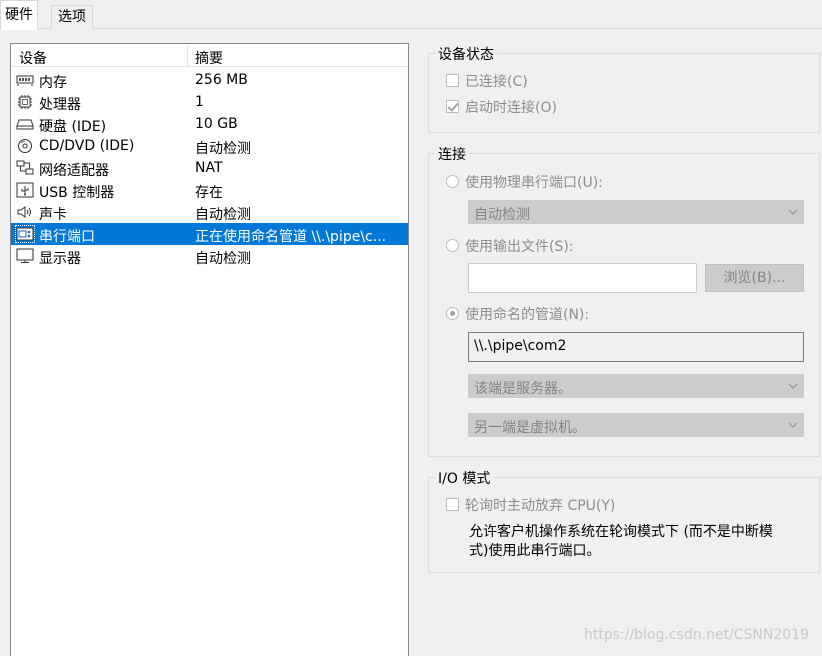  Describe the element at coordinates (636, 425) in the screenshot. I see `pipe-other-end-select: 另一端是虚拟机。` at that location.